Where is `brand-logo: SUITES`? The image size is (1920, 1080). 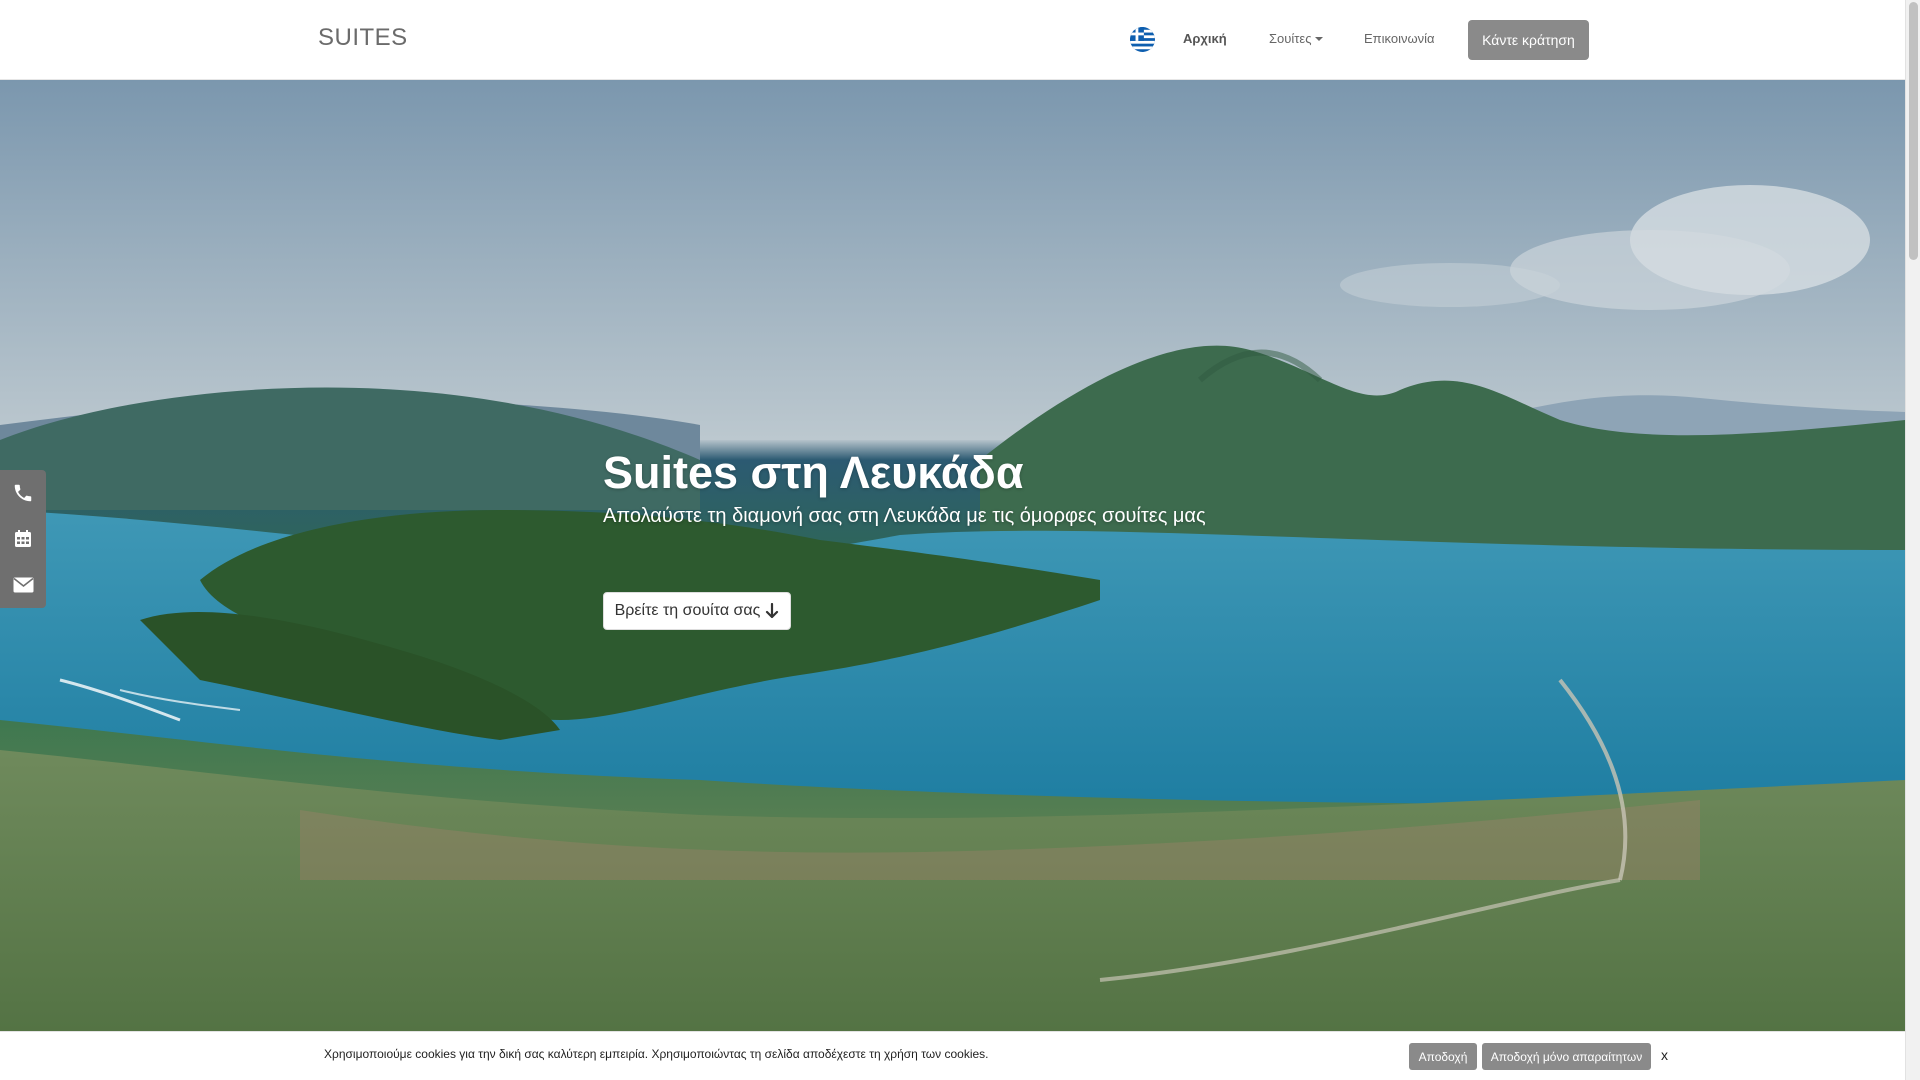
brand-logo: SUITES is located at coordinates (363, 38).